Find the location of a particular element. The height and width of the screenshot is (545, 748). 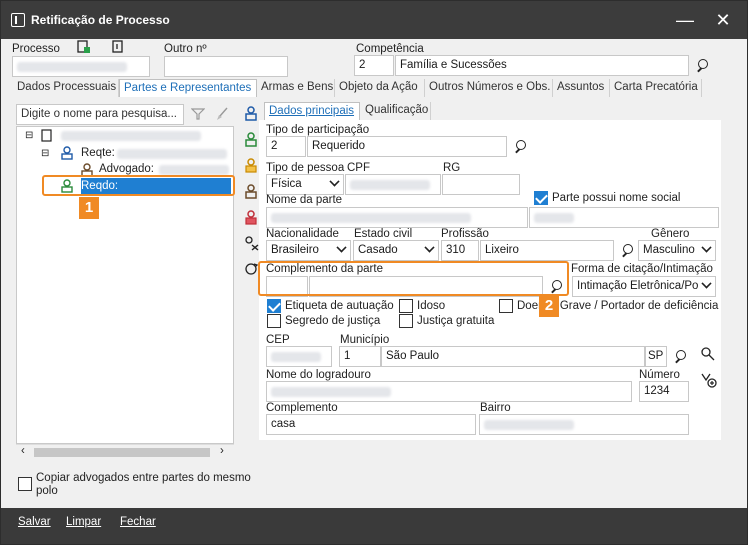

nacionalidade-select: Brasileiro is located at coordinates (308, 250).